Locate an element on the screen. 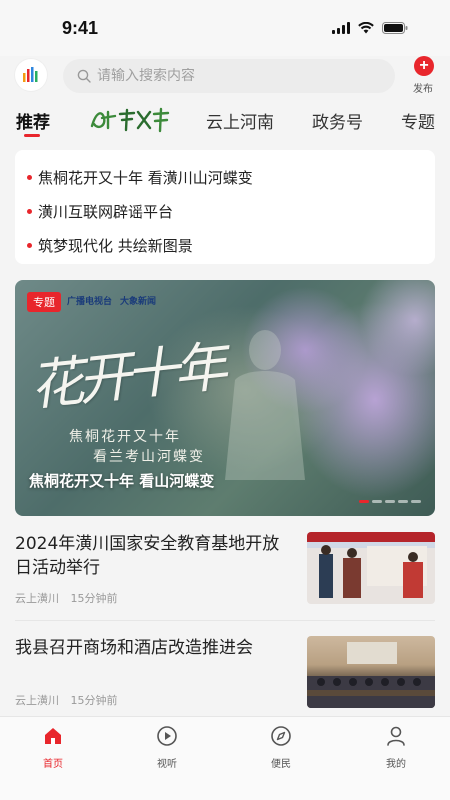 This screenshot has height=800, width=450. headline-item: 焦桐花开又十年 看潢川山河蝶变 is located at coordinates (231, 177).